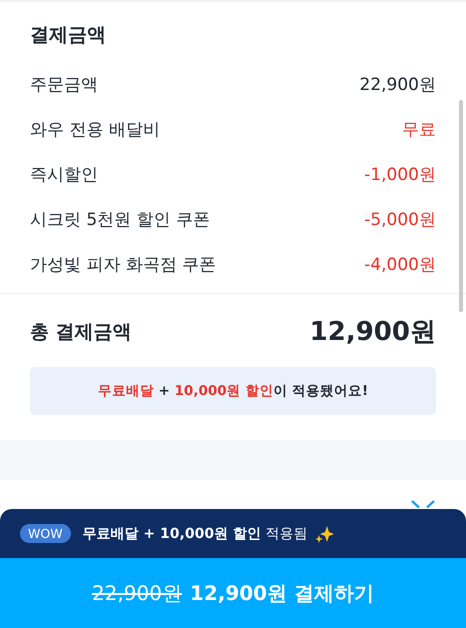 Image resolution: width=466 pixels, height=628 pixels. What do you see at coordinates (233, 593) in the screenshot?
I see `pay-button: 22,900원 12,900원 결제하기` at bounding box center [233, 593].